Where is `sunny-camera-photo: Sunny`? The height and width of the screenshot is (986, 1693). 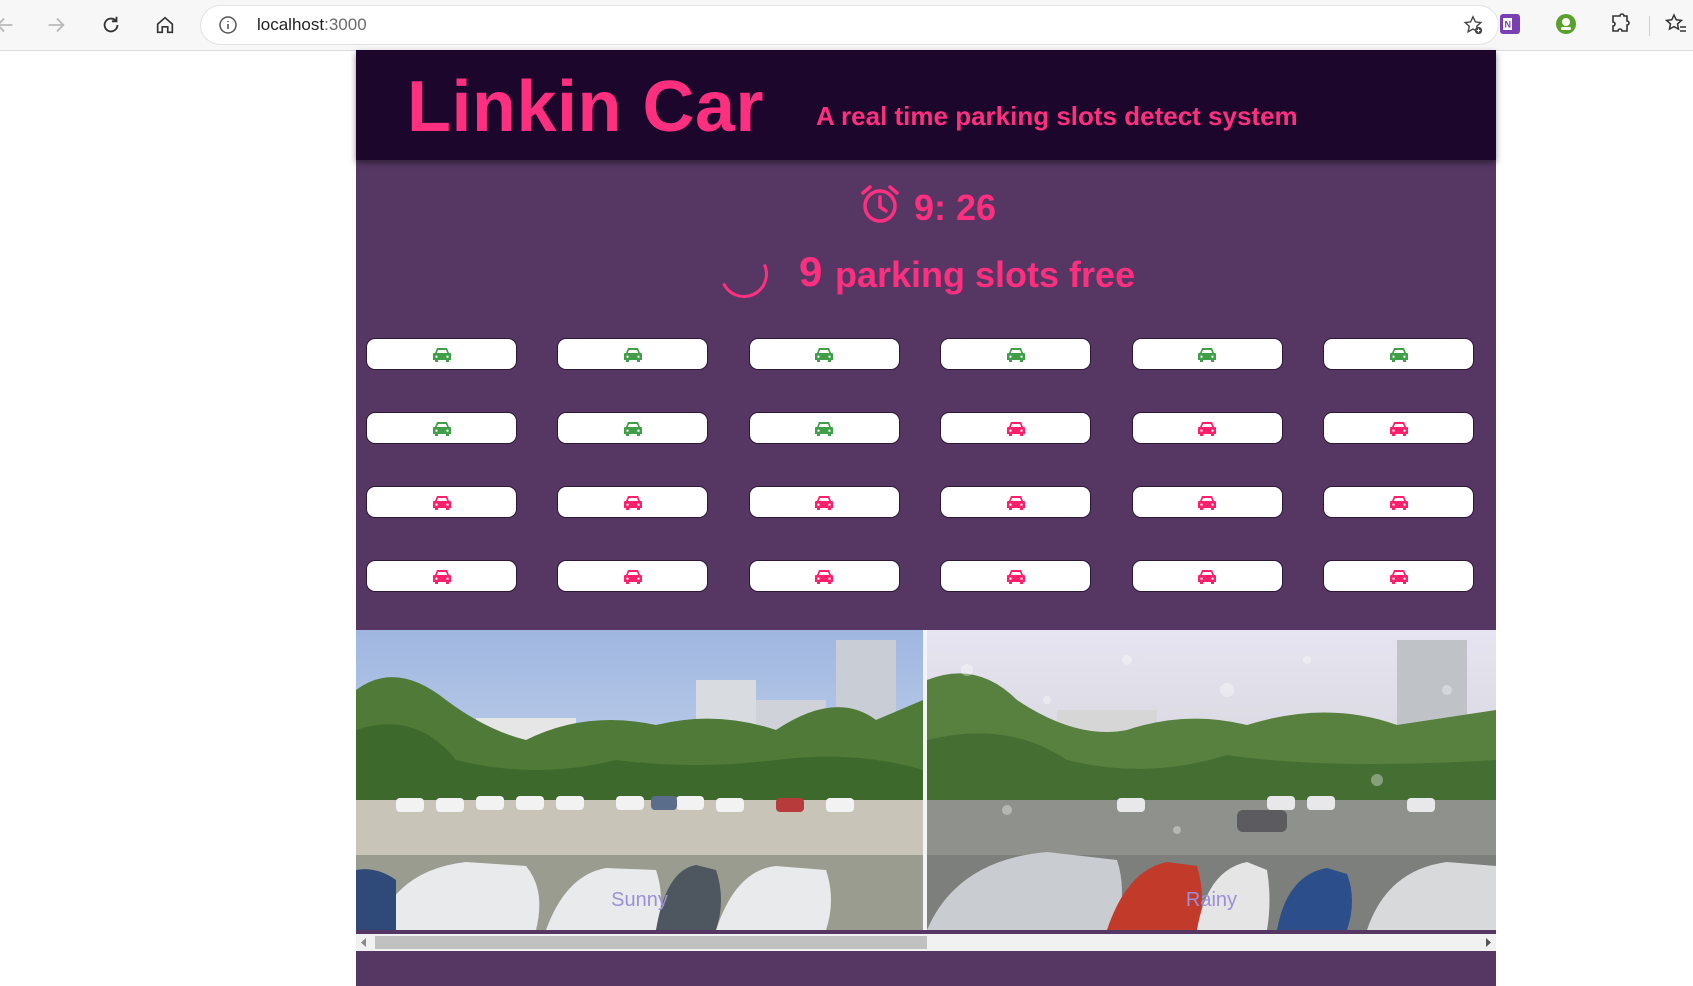
sunny-camera-photo: Sunny is located at coordinates (639, 780).